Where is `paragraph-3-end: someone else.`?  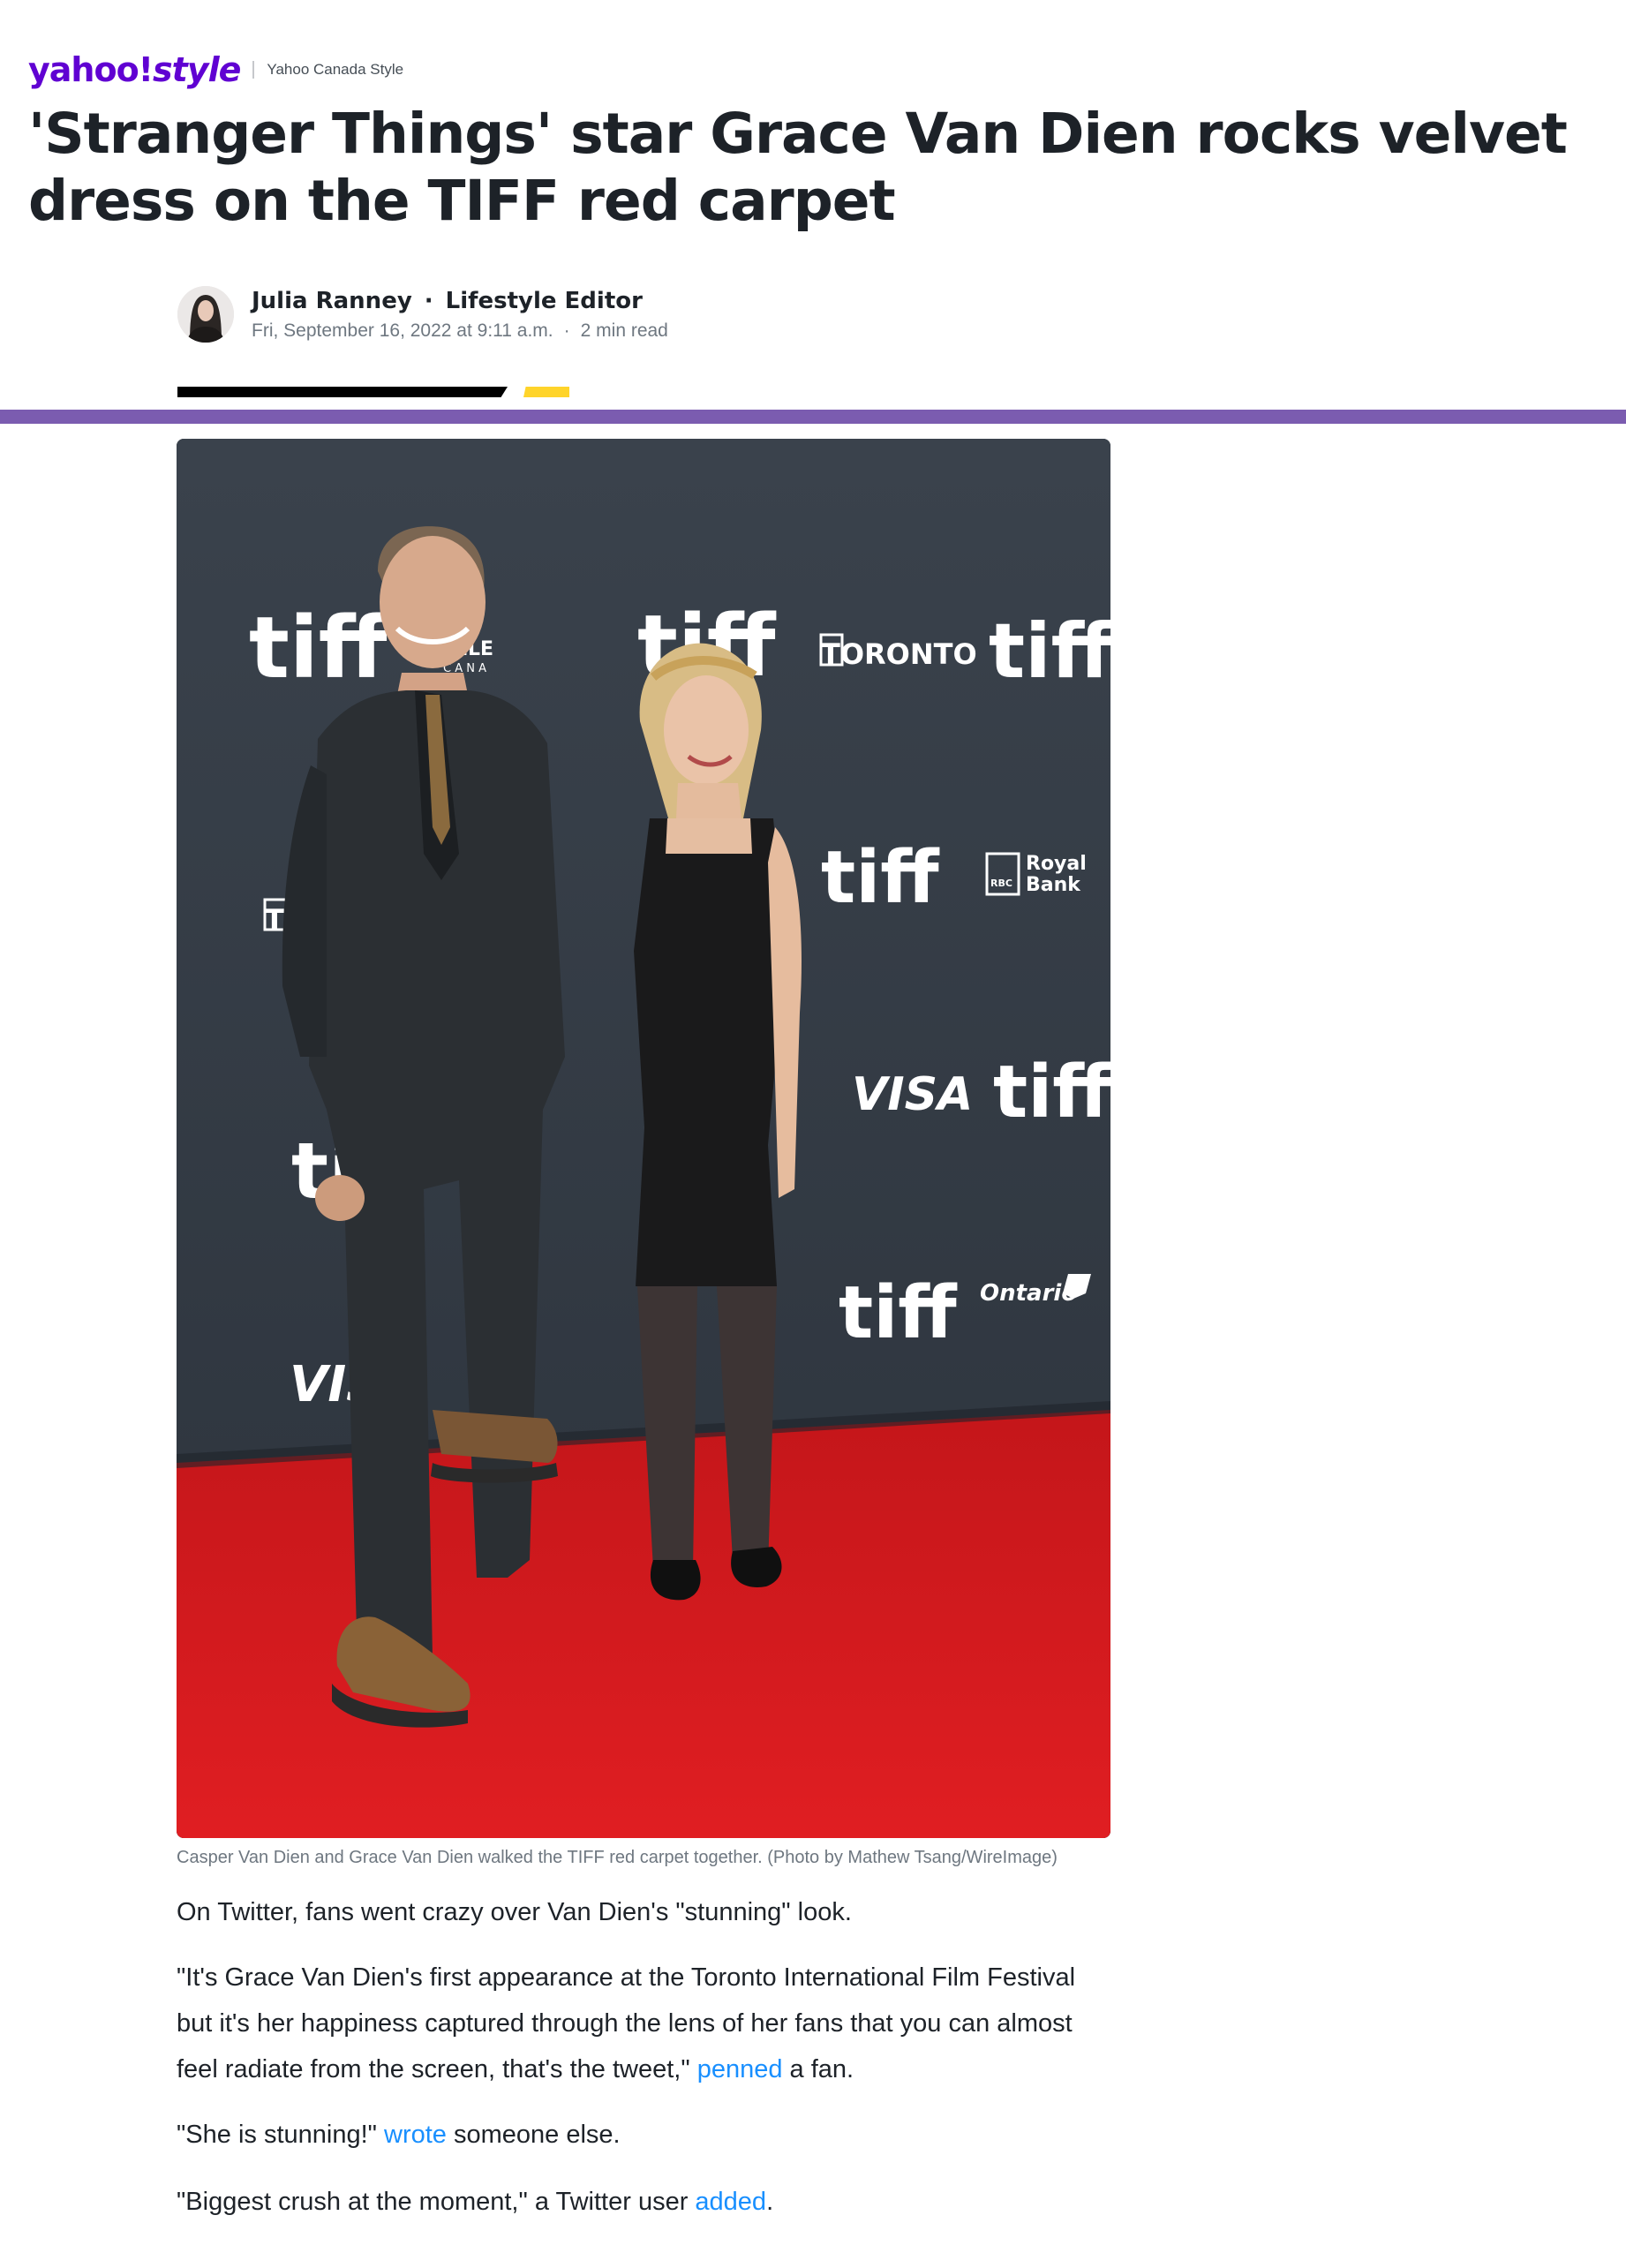
paragraph-3-end: someone else. is located at coordinates (533, 2135).